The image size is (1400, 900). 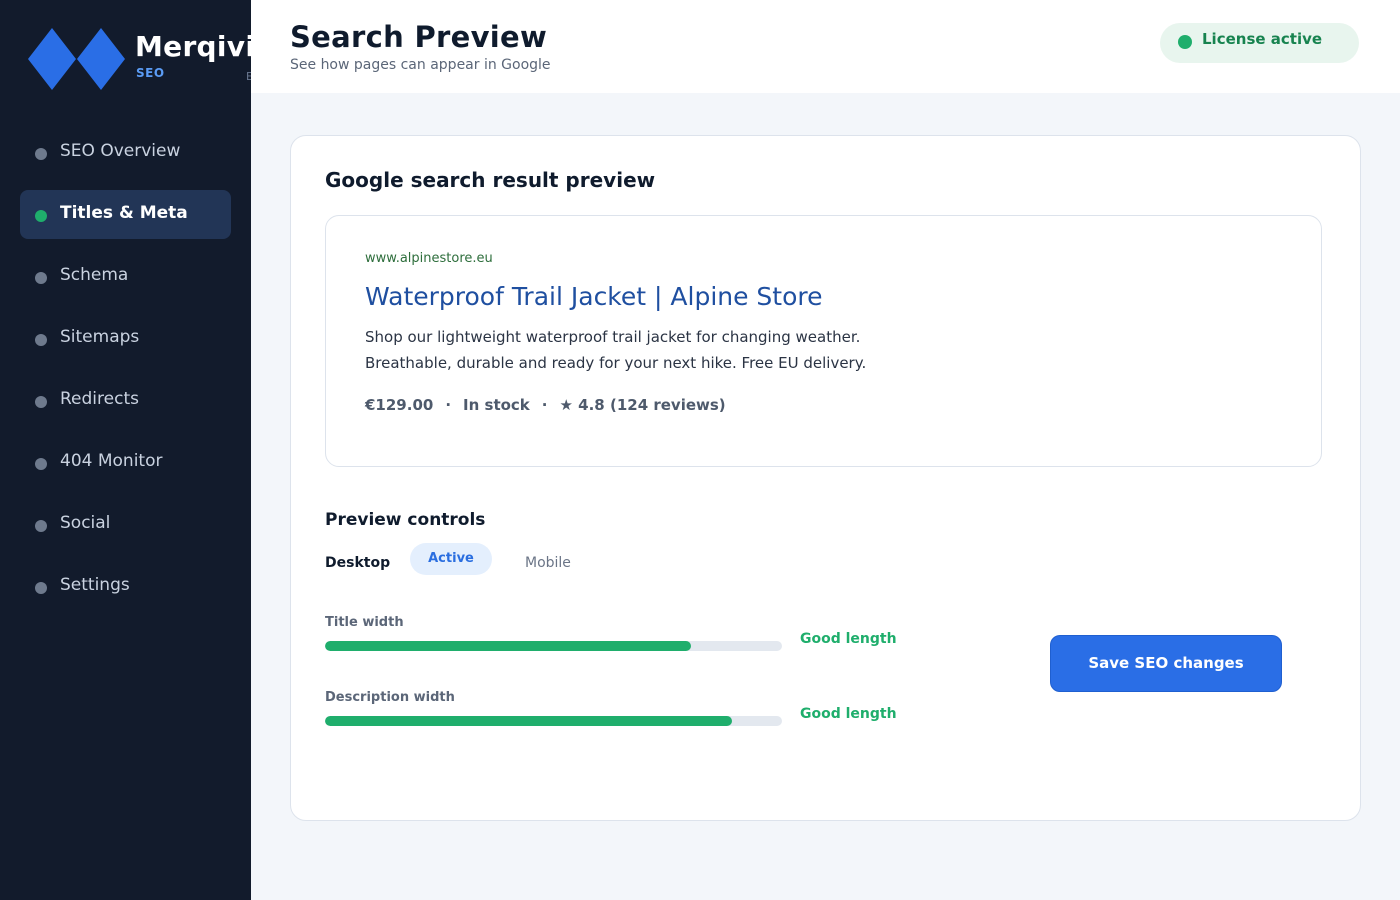 What do you see at coordinates (364, 622) in the screenshot?
I see `title-width-label: Title width` at bounding box center [364, 622].